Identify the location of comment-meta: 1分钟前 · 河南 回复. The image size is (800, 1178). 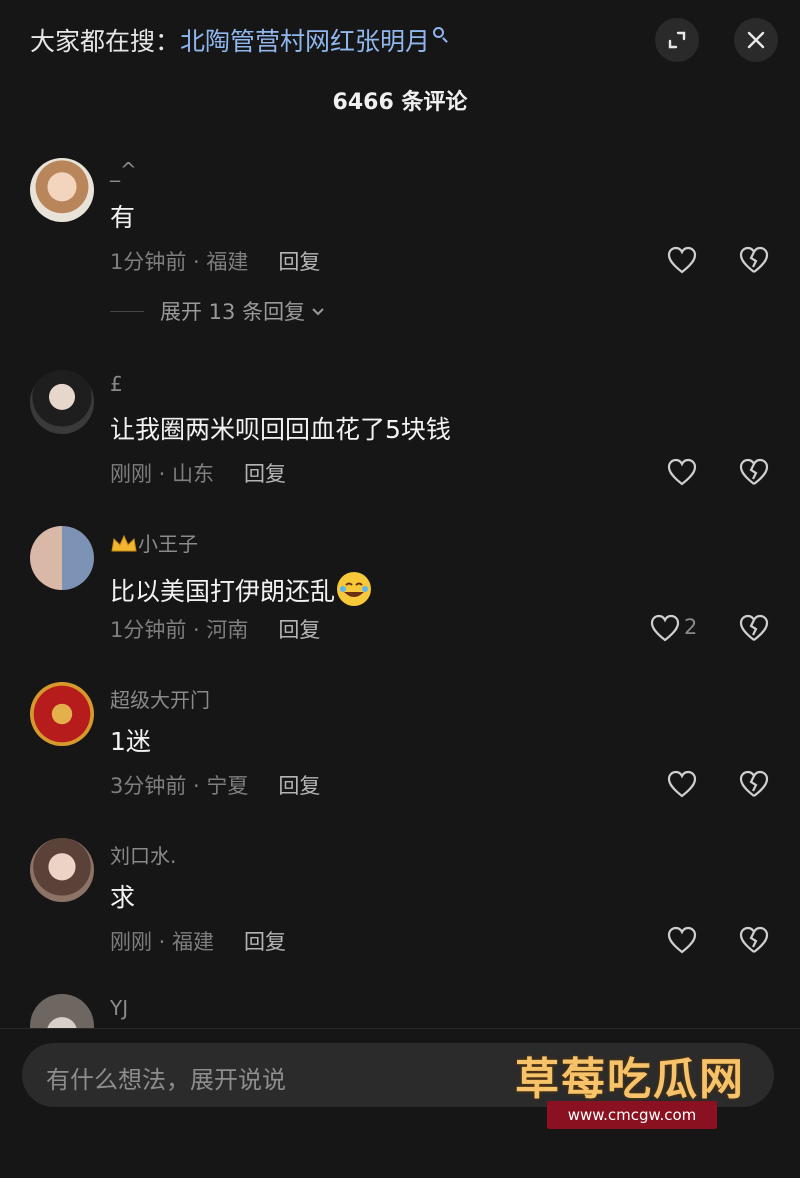
(215, 630).